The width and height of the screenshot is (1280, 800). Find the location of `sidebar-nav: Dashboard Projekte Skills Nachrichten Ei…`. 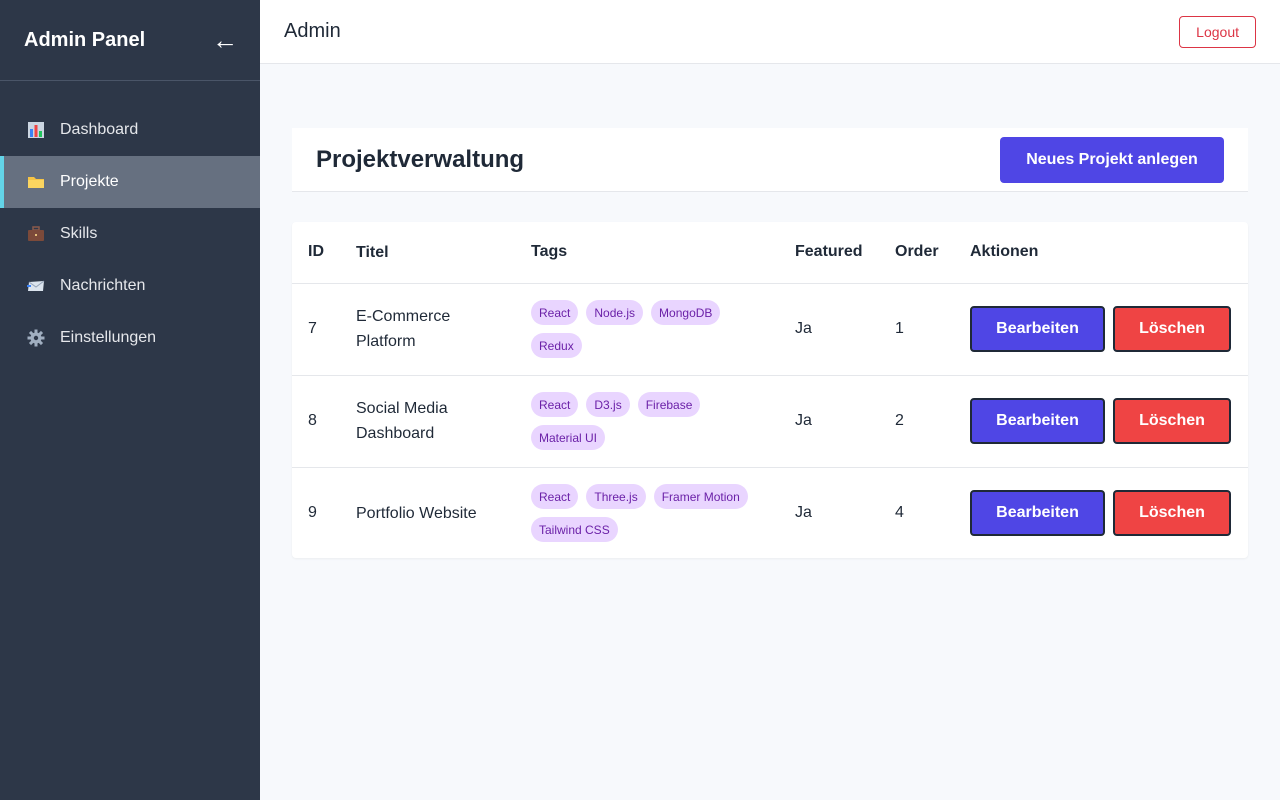

sidebar-nav: Dashboard Projekte Skills Nachrichten Ei… is located at coordinates (130, 234).